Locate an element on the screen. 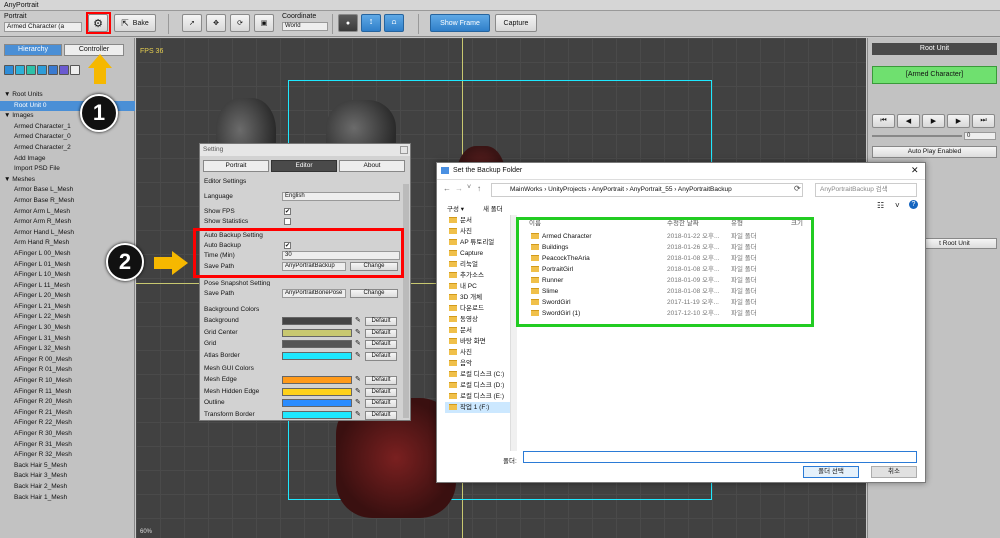  sidebar-location: Capture is located at coordinates (477, 253).